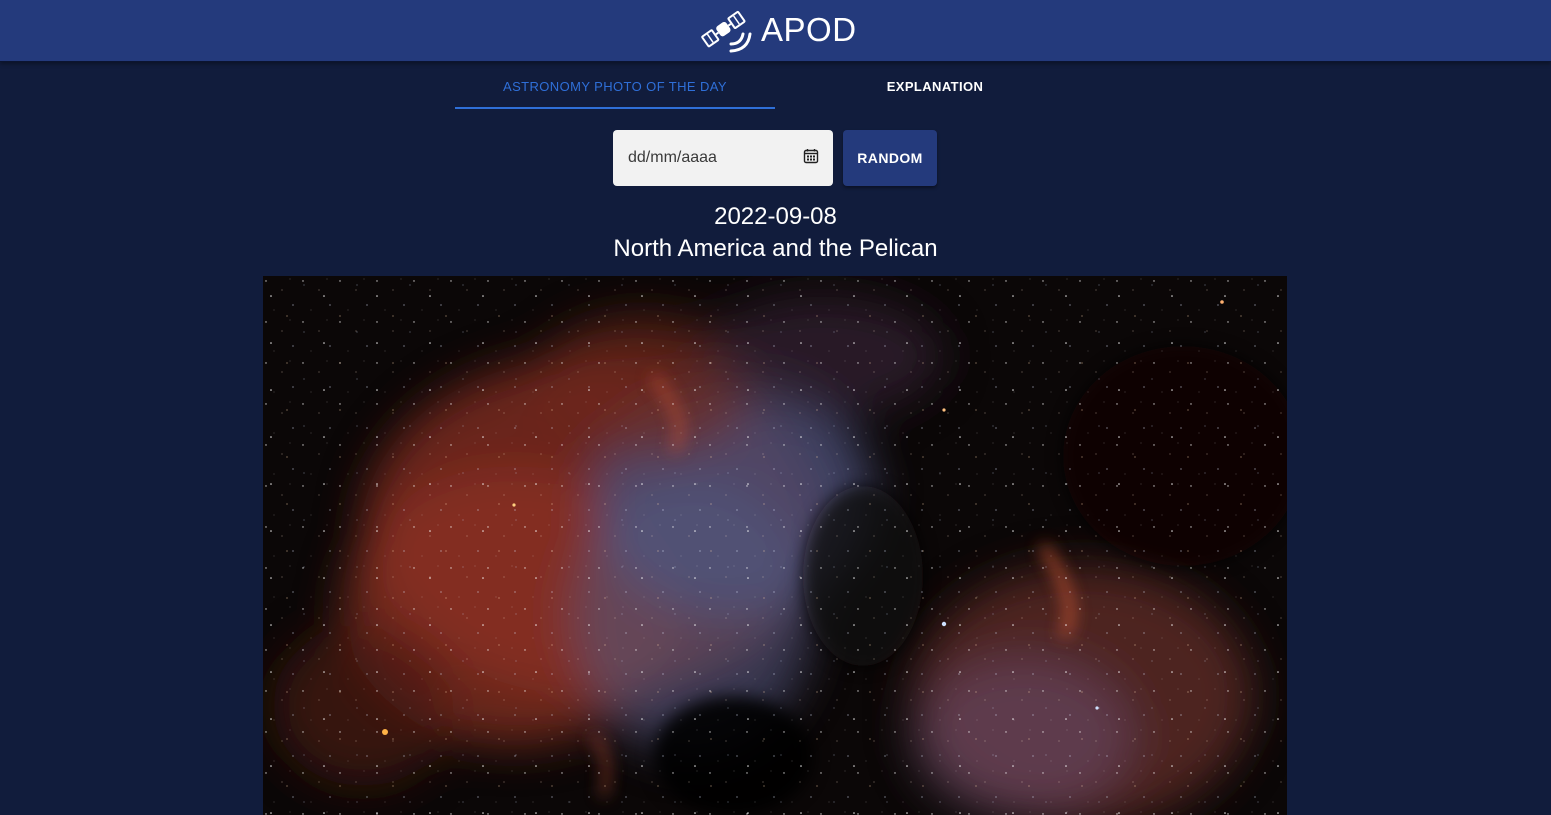  What do you see at coordinates (703, 158) in the screenshot?
I see `date-input` at bounding box center [703, 158].